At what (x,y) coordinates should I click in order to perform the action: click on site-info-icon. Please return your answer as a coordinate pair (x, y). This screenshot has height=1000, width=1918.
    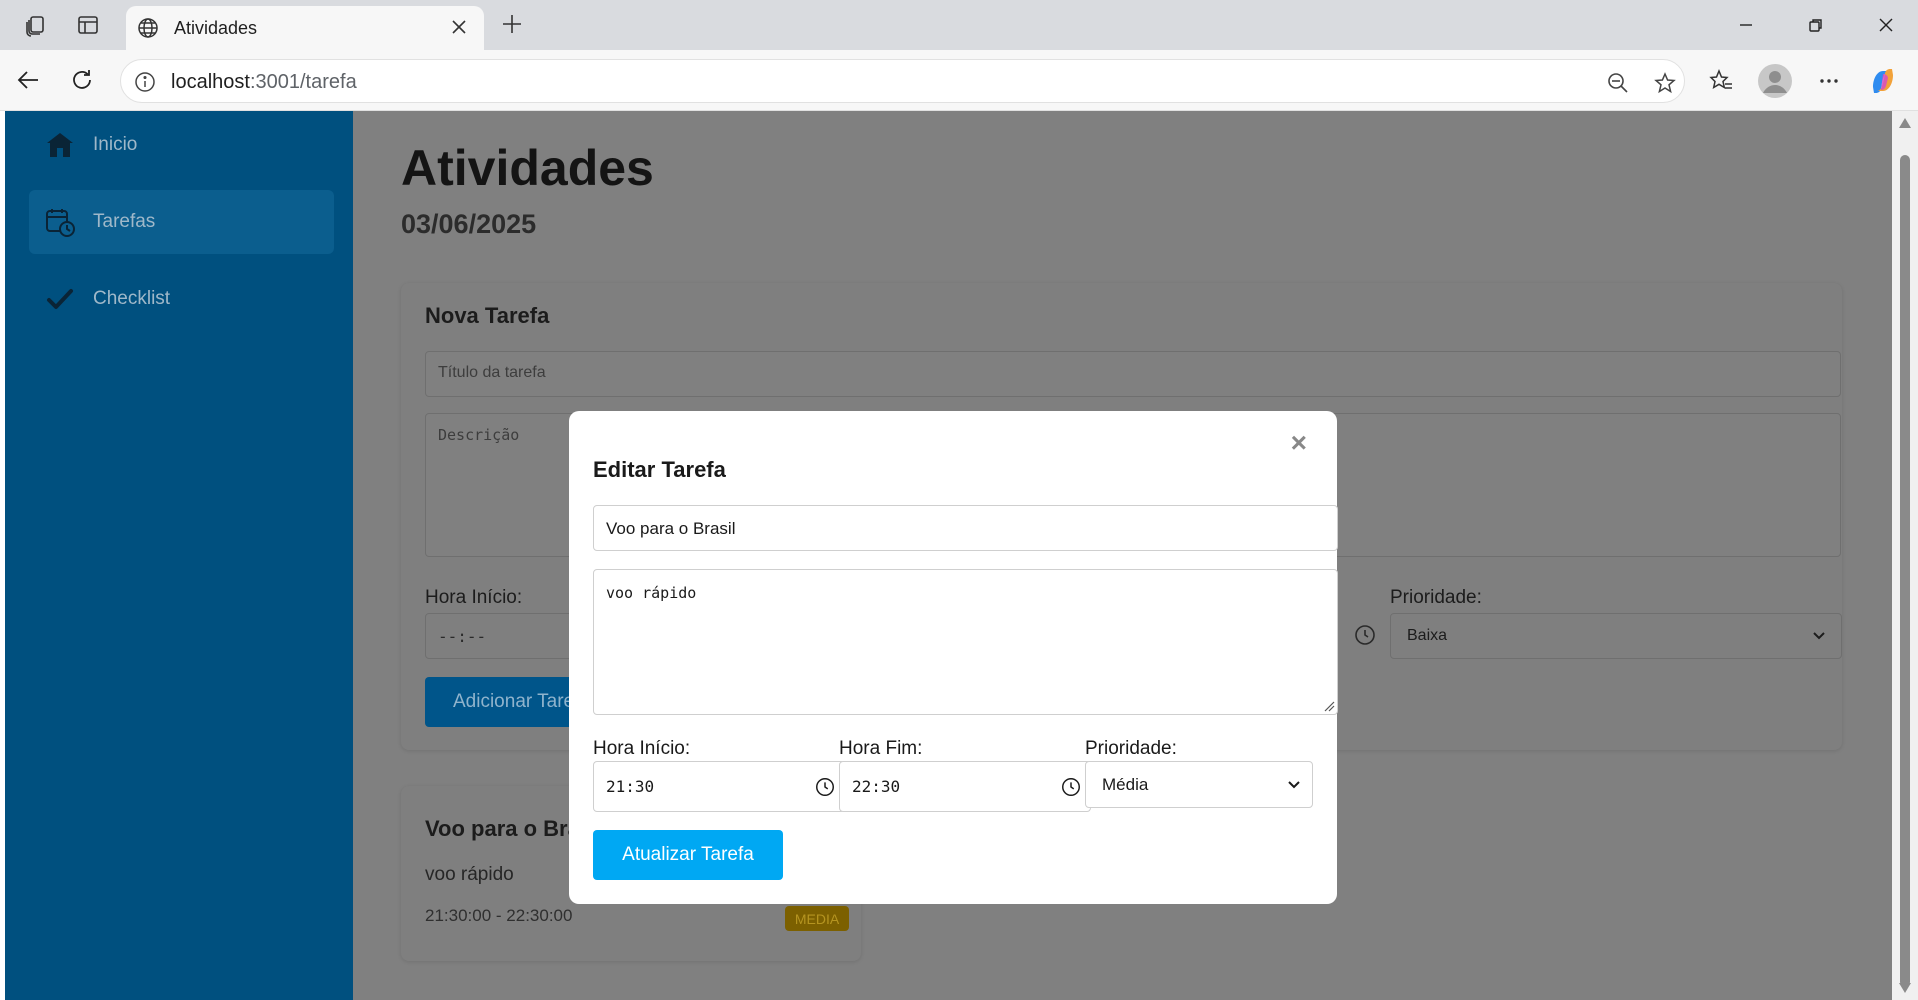
    Looking at the image, I should click on (145, 82).